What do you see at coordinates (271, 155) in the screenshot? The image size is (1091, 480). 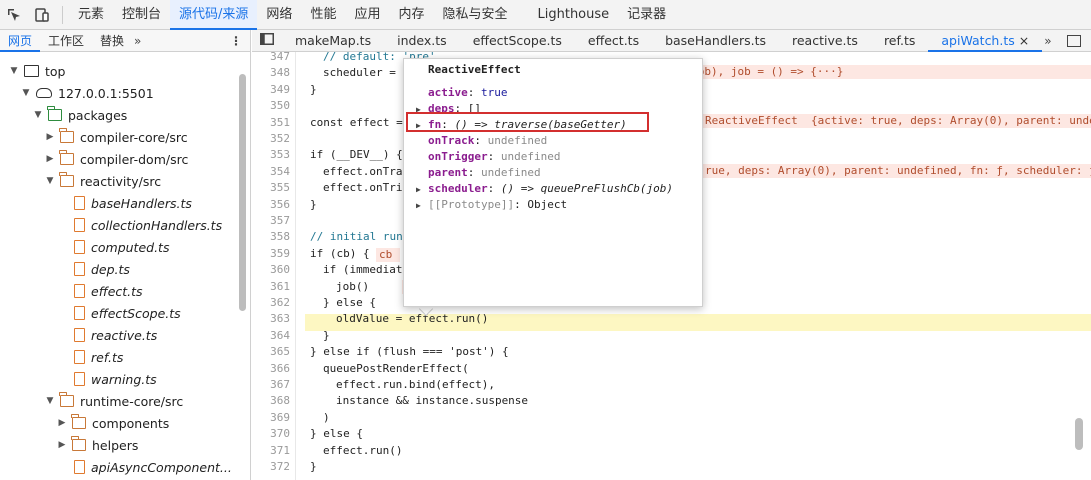 I see `line-number: 353` at bounding box center [271, 155].